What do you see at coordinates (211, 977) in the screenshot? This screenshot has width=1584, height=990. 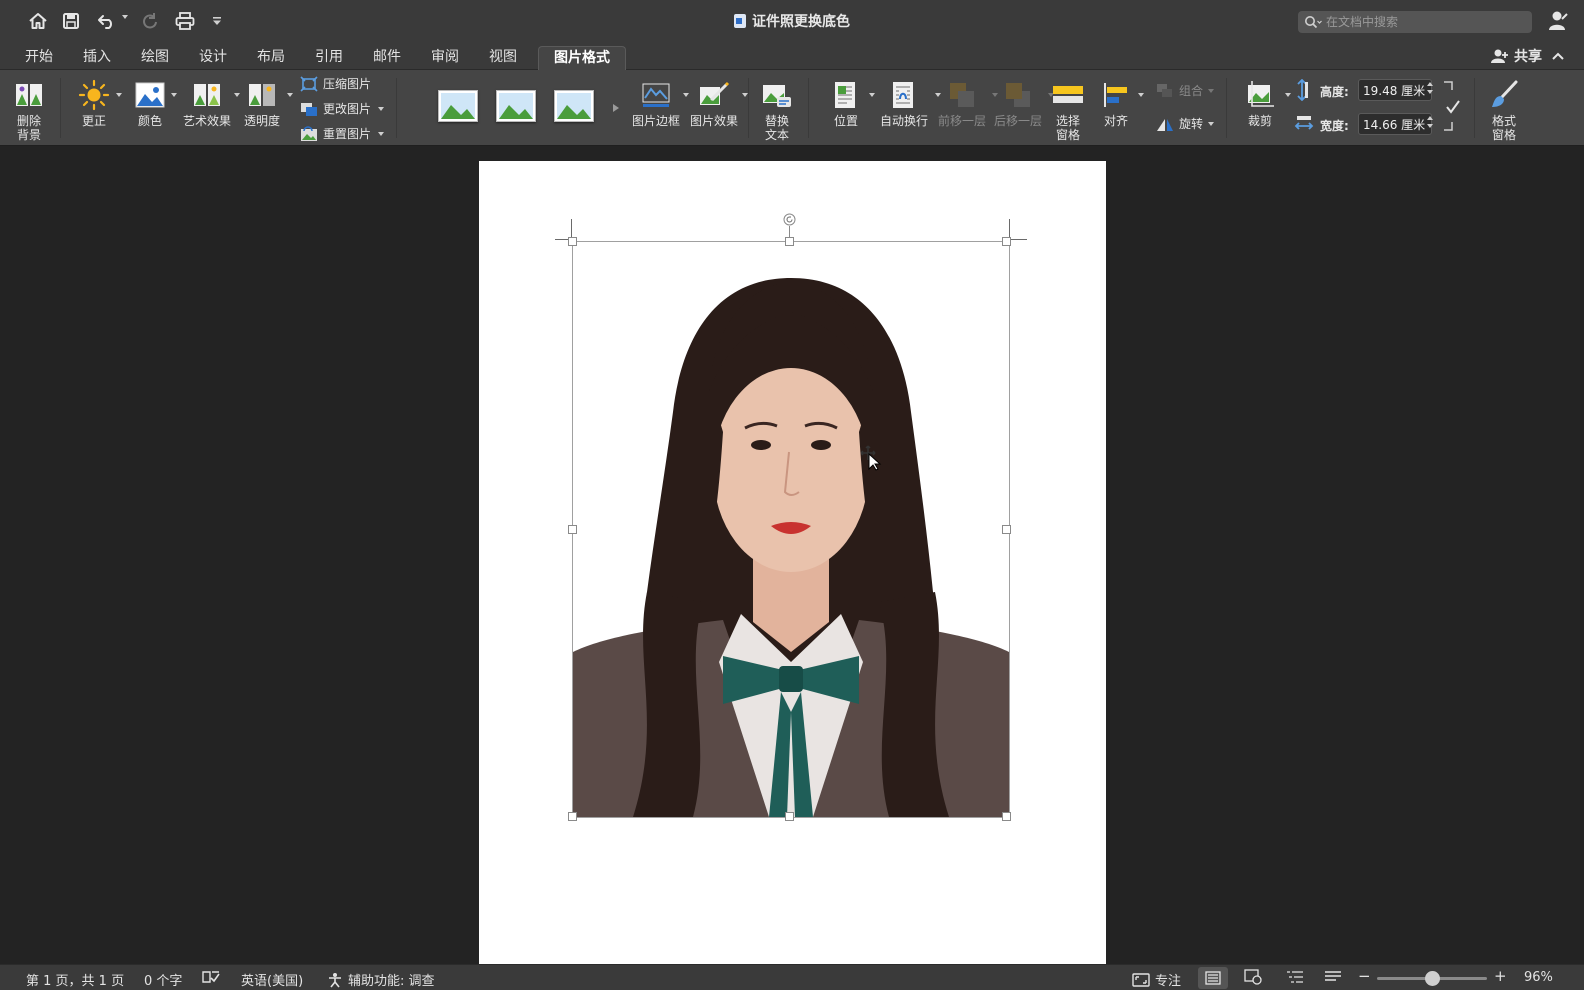 I see `proofing-button` at bounding box center [211, 977].